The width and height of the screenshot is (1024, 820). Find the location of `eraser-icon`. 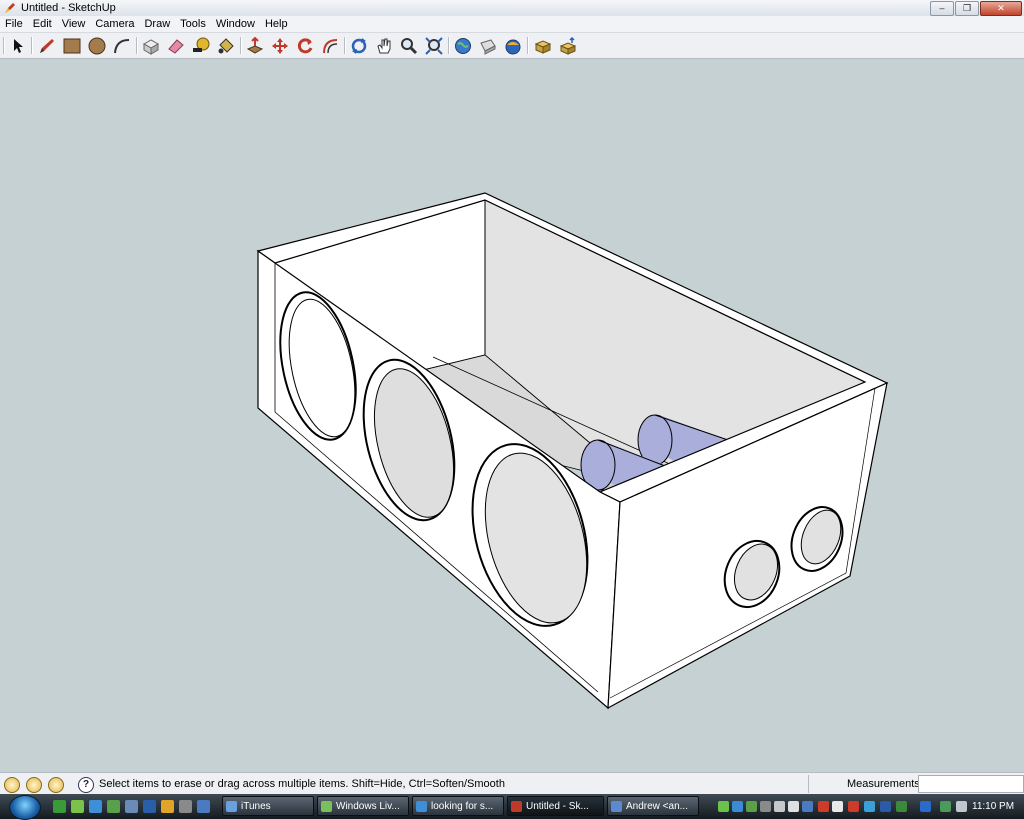

eraser-icon is located at coordinates (176, 46).